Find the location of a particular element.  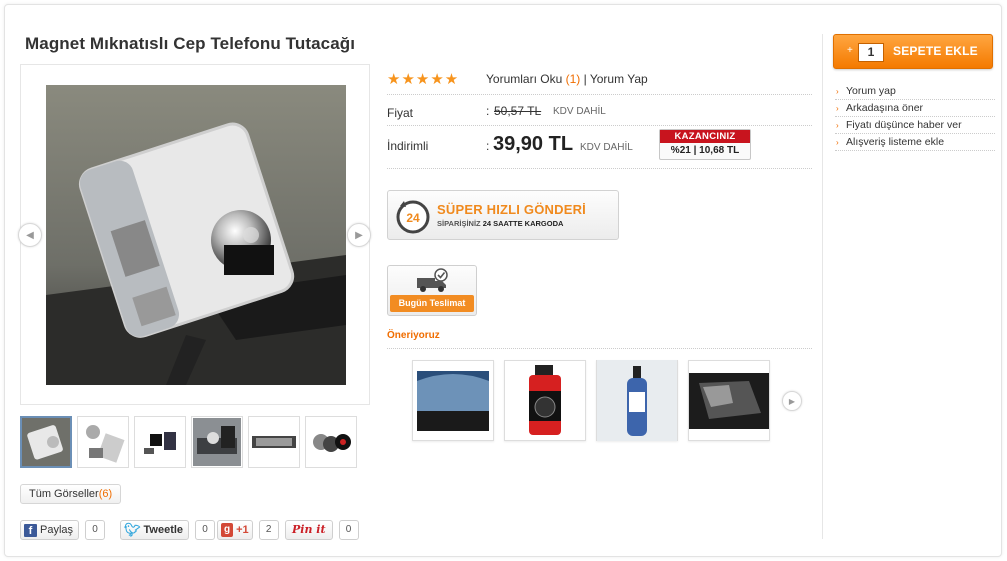

prev-image-arrow: ◀ is located at coordinates (30, 235).